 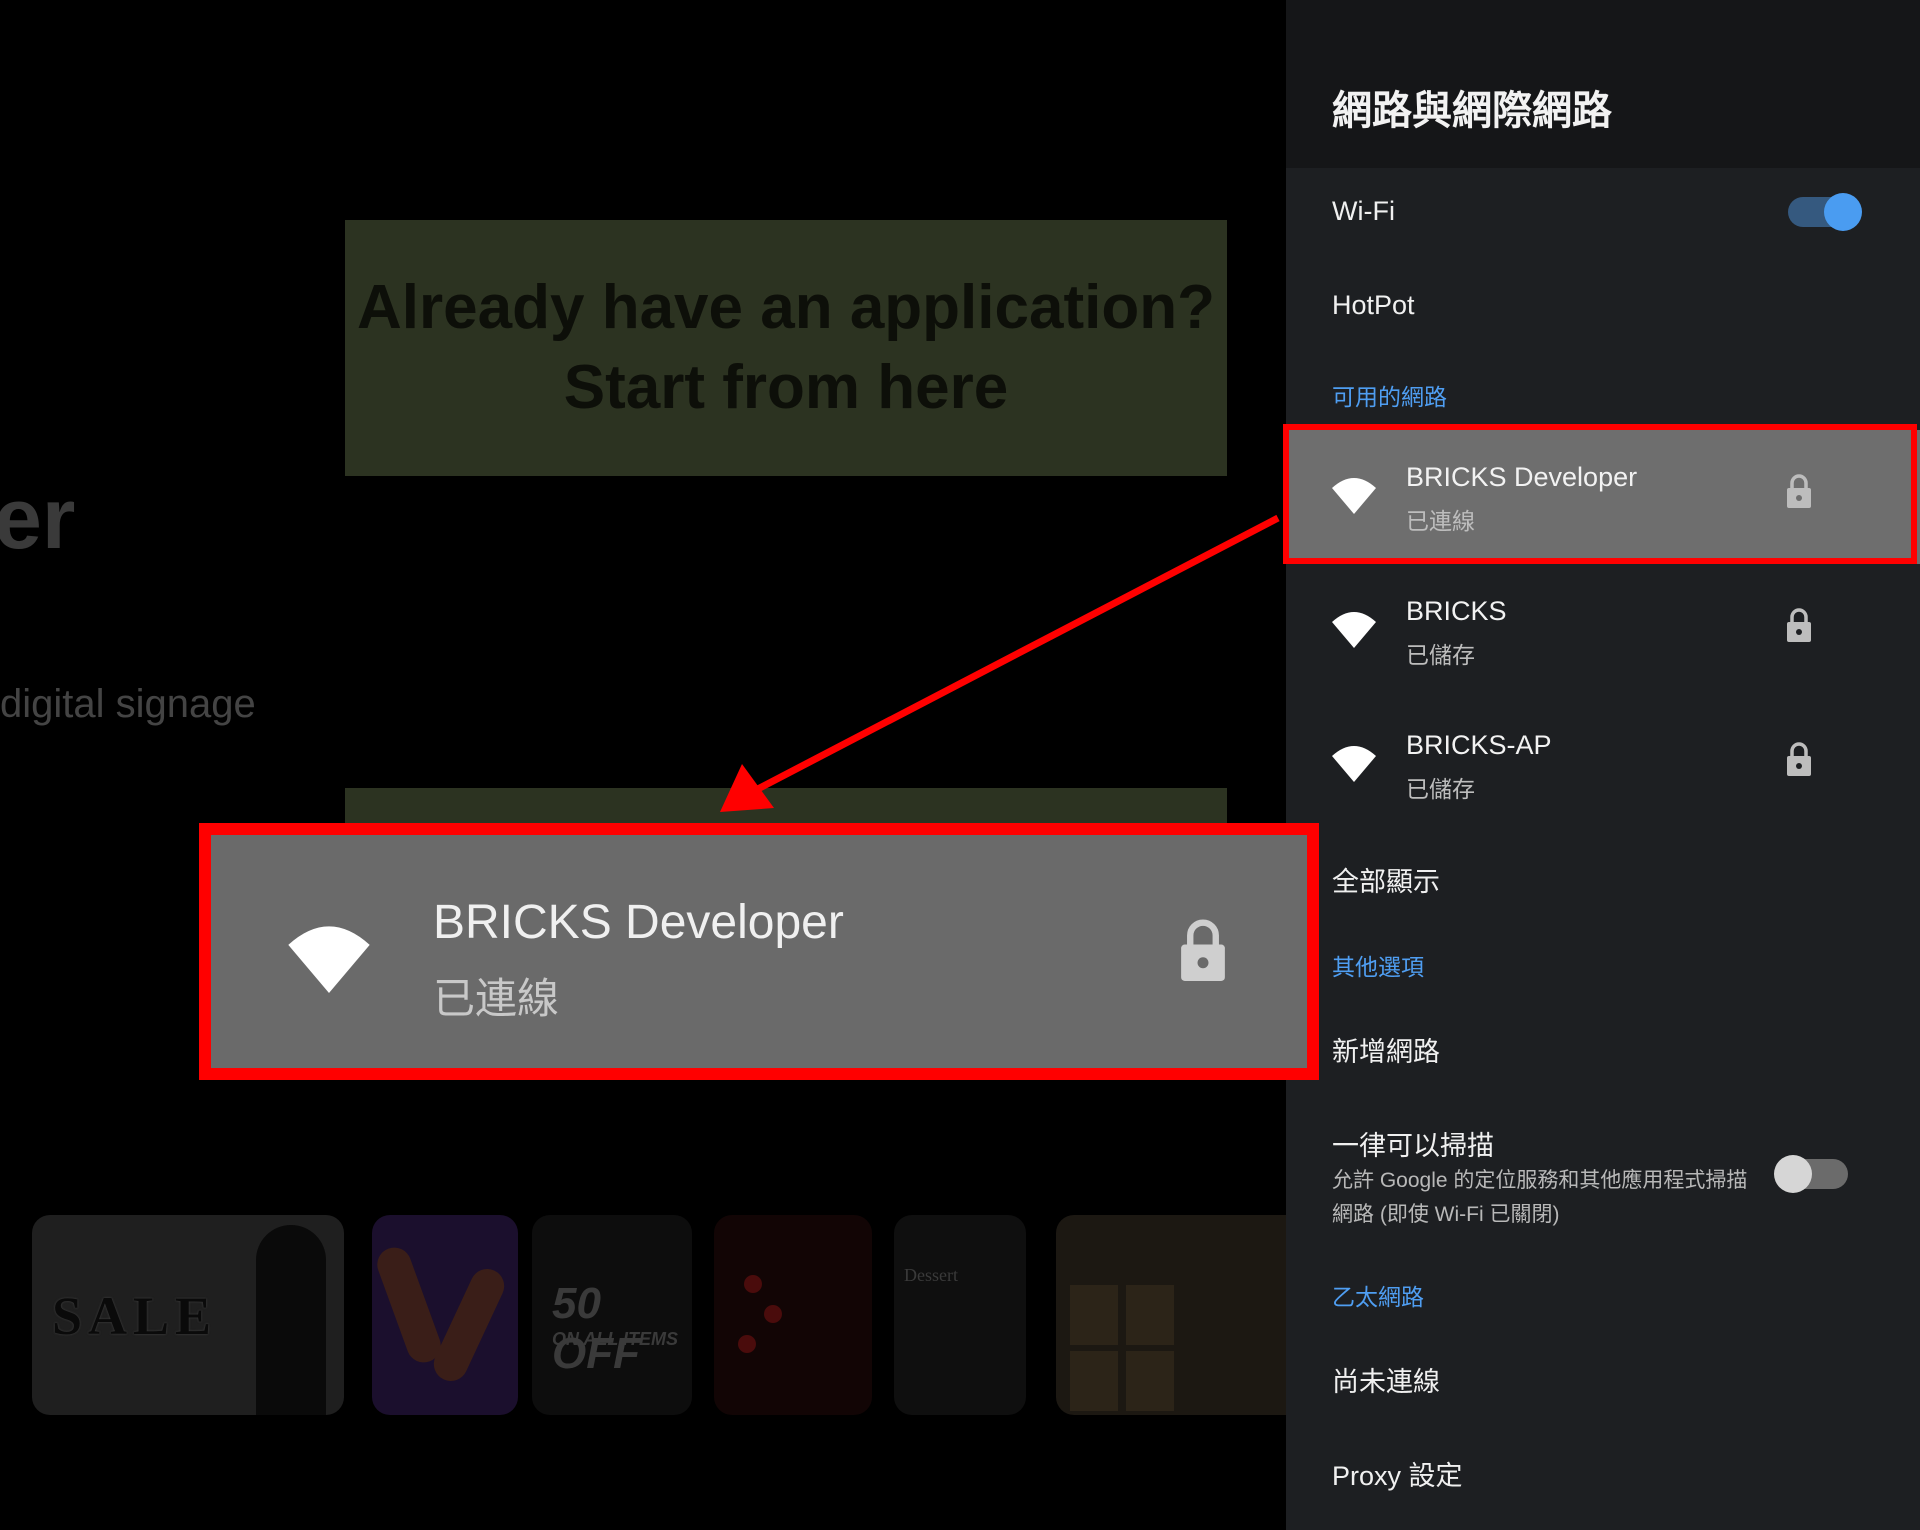 What do you see at coordinates (793, 1315) in the screenshot?
I see `thumbnail-food` at bounding box center [793, 1315].